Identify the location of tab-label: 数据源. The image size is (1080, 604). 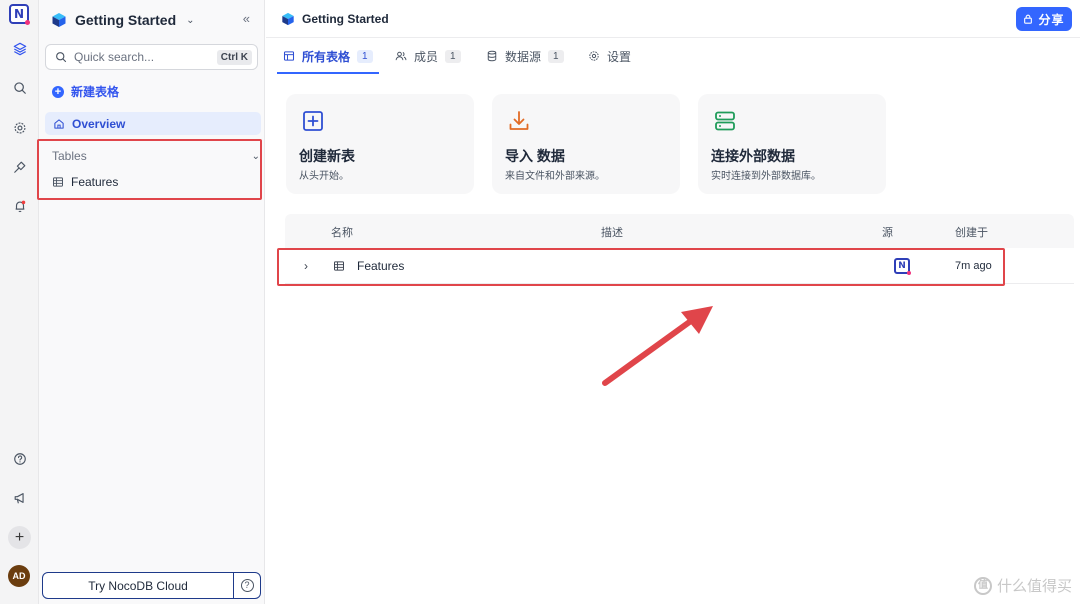
(523, 56).